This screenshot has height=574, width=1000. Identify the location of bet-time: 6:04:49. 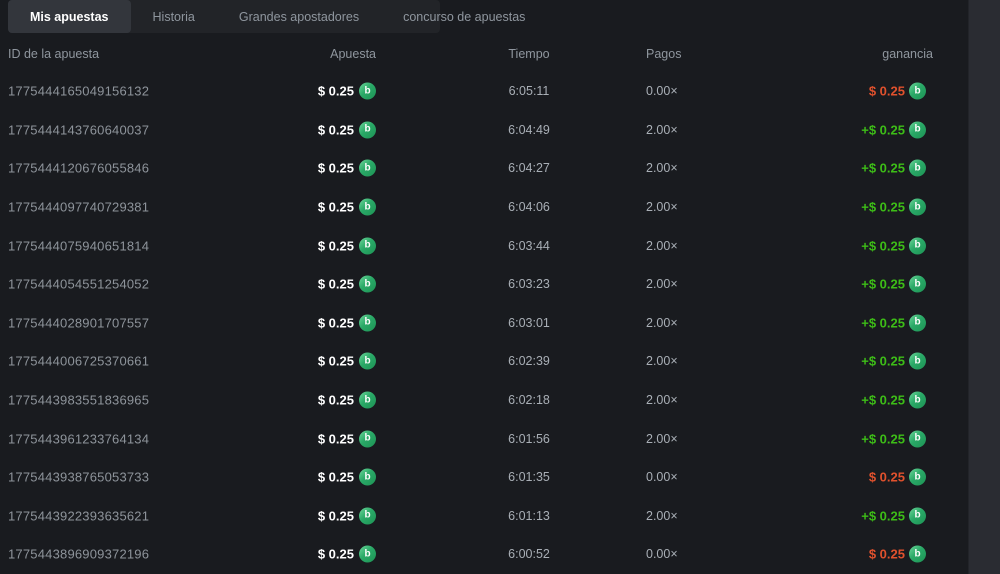
(529, 129).